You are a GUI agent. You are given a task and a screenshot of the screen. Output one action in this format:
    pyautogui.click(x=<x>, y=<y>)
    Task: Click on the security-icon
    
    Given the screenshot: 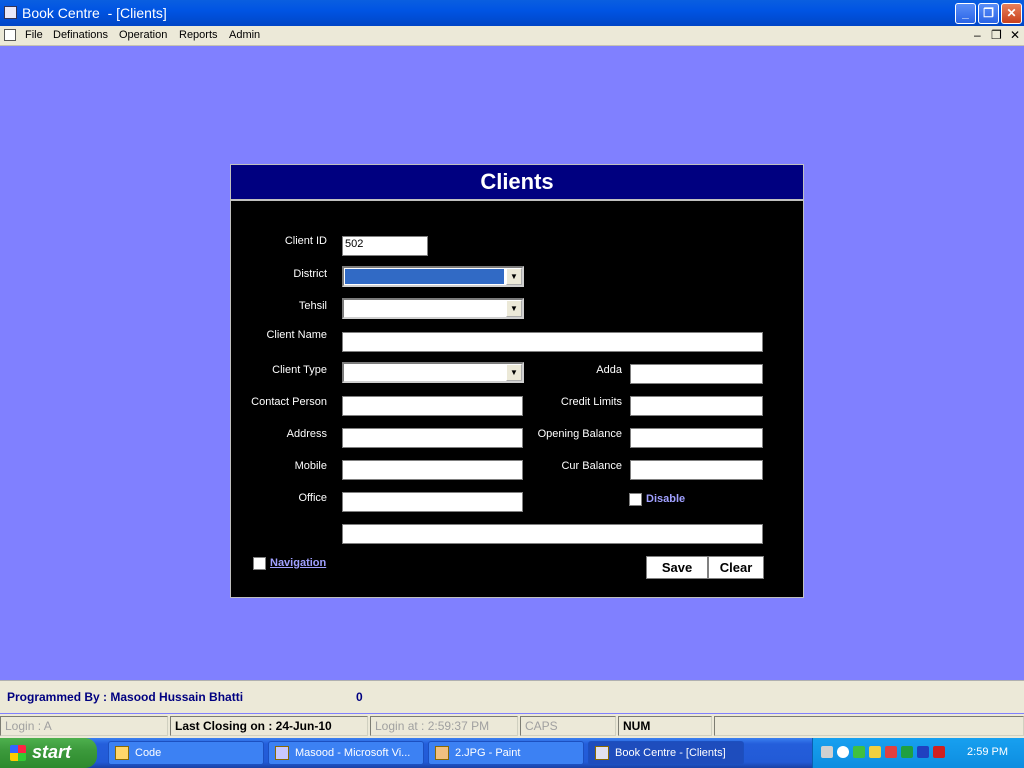 What is the action you would take?
    pyautogui.click(x=891, y=752)
    